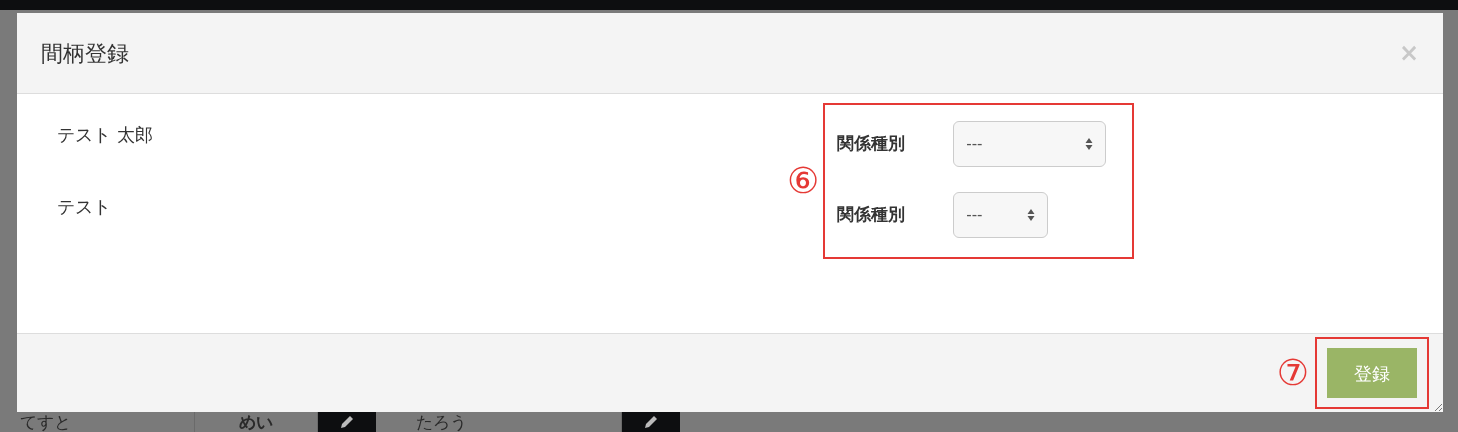  What do you see at coordinates (441, 422) in the screenshot?
I see `table-cell: たろう` at bounding box center [441, 422].